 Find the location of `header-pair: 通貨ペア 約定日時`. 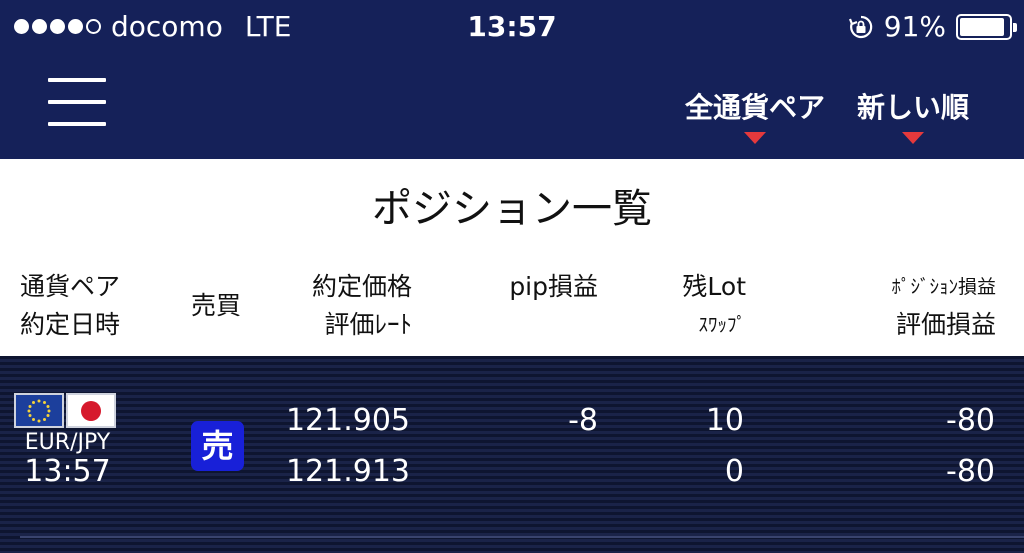

header-pair: 通貨ペア 約定日時 is located at coordinates (70, 305).